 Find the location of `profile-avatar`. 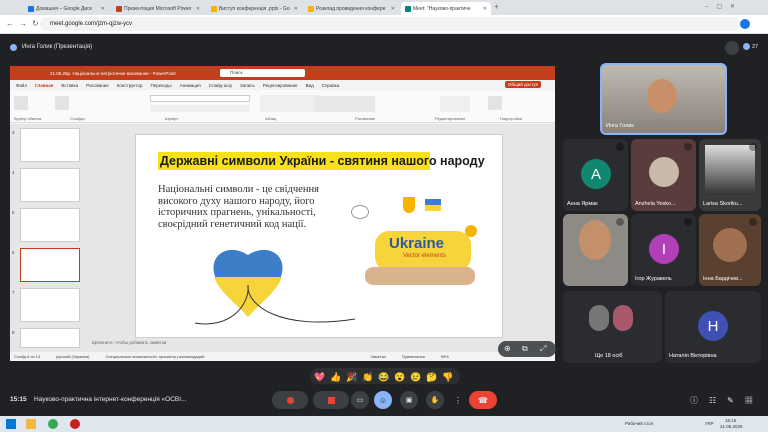

profile-avatar is located at coordinates (745, 24).